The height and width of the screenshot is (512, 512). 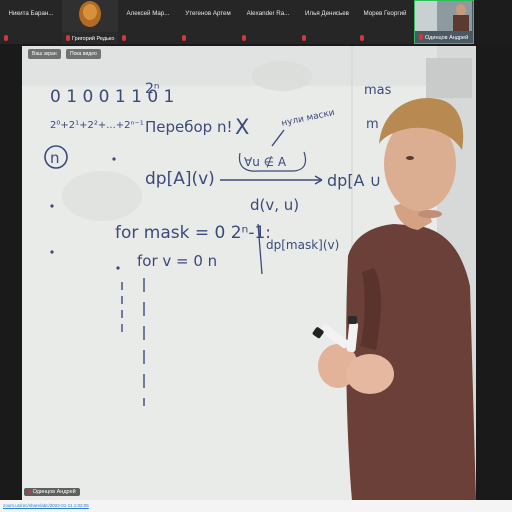 I want to click on participant-tile: Утегенов Артем, so click(x=208, y=22).